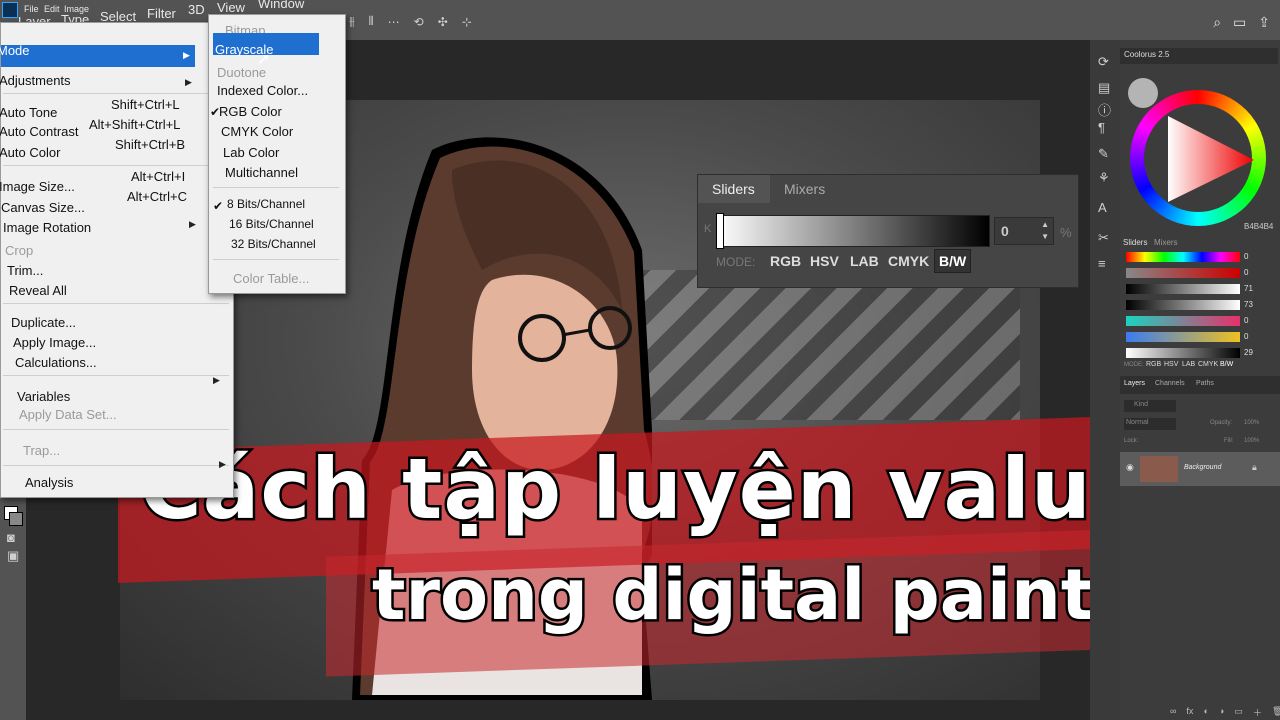 The height and width of the screenshot is (720, 1280). I want to click on menu-item-reveal-all: Reveal All, so click(38, 290).